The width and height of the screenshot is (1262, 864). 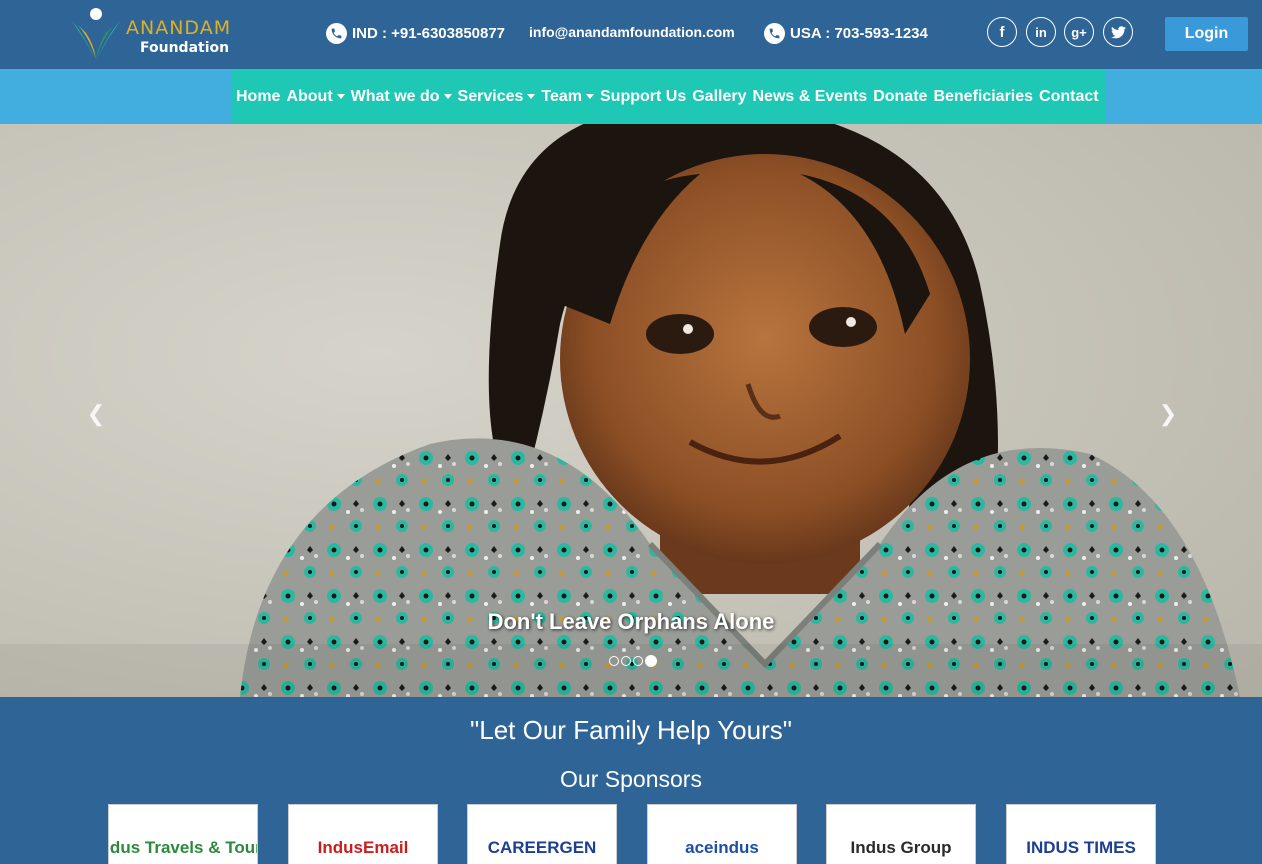 I want to click on sponsor-logo: aceindus, so click(x=722, y=834).